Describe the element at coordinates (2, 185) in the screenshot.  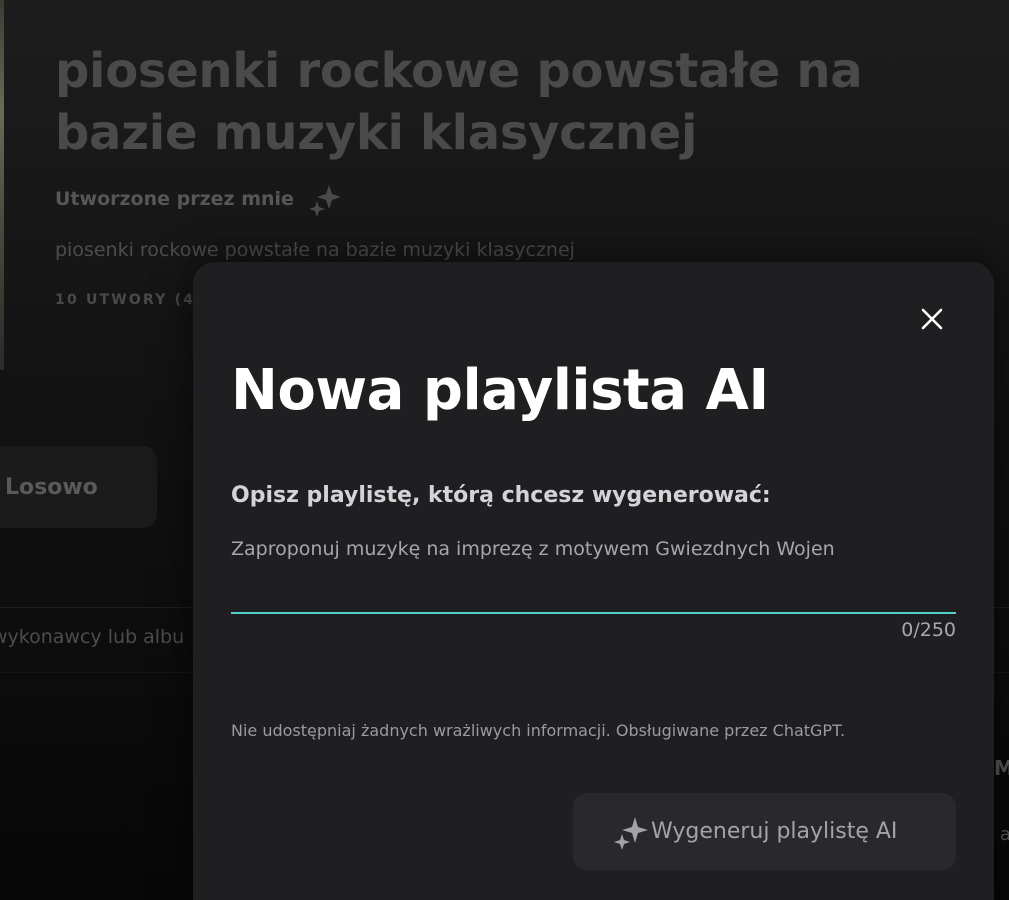
I see `playlist-cover-art` at that location.